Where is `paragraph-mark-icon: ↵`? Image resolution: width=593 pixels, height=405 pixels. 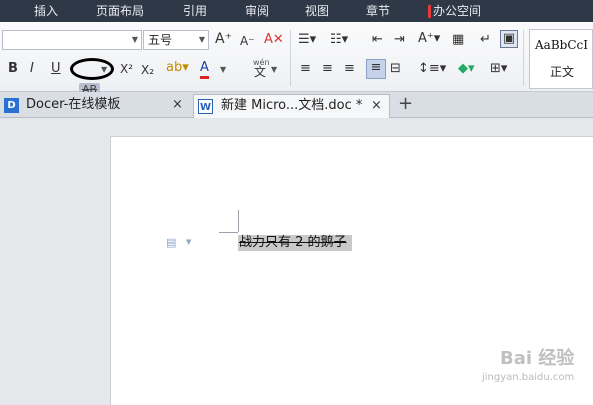 paragraph-mark-icon: ↵ is located at coordinates (485, 40).